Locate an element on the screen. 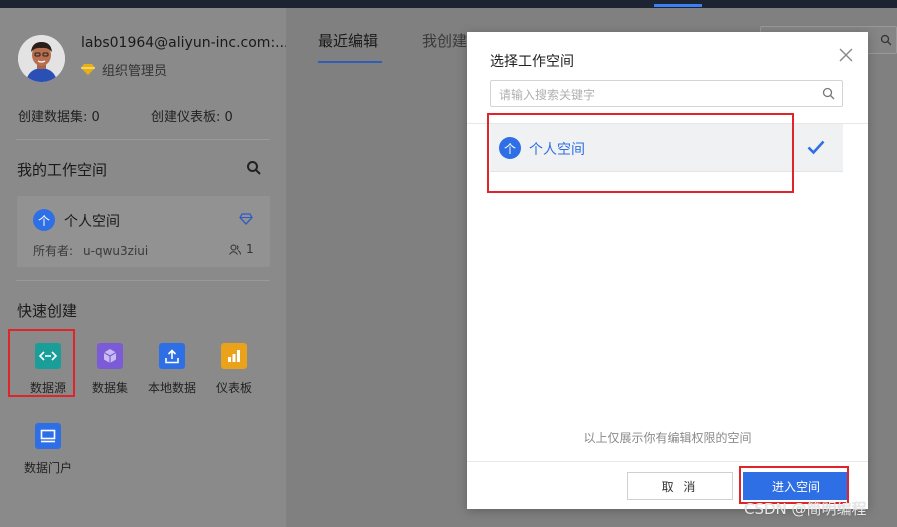 The image size is (897, 527). quick-create-title: 快速创建 is located at coordinates (47, 311).